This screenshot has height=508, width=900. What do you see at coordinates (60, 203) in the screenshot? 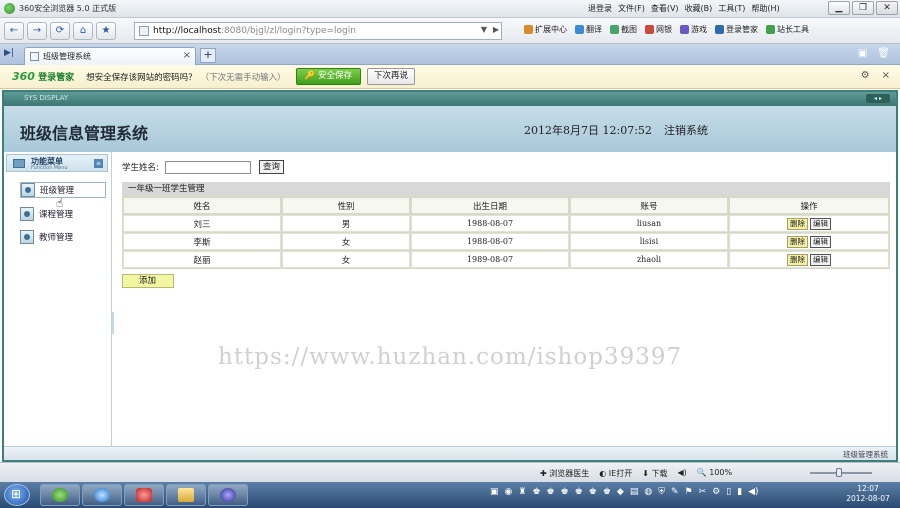
I see `mouse-pointer-icon: ☝` at bounding box center [60, 203].